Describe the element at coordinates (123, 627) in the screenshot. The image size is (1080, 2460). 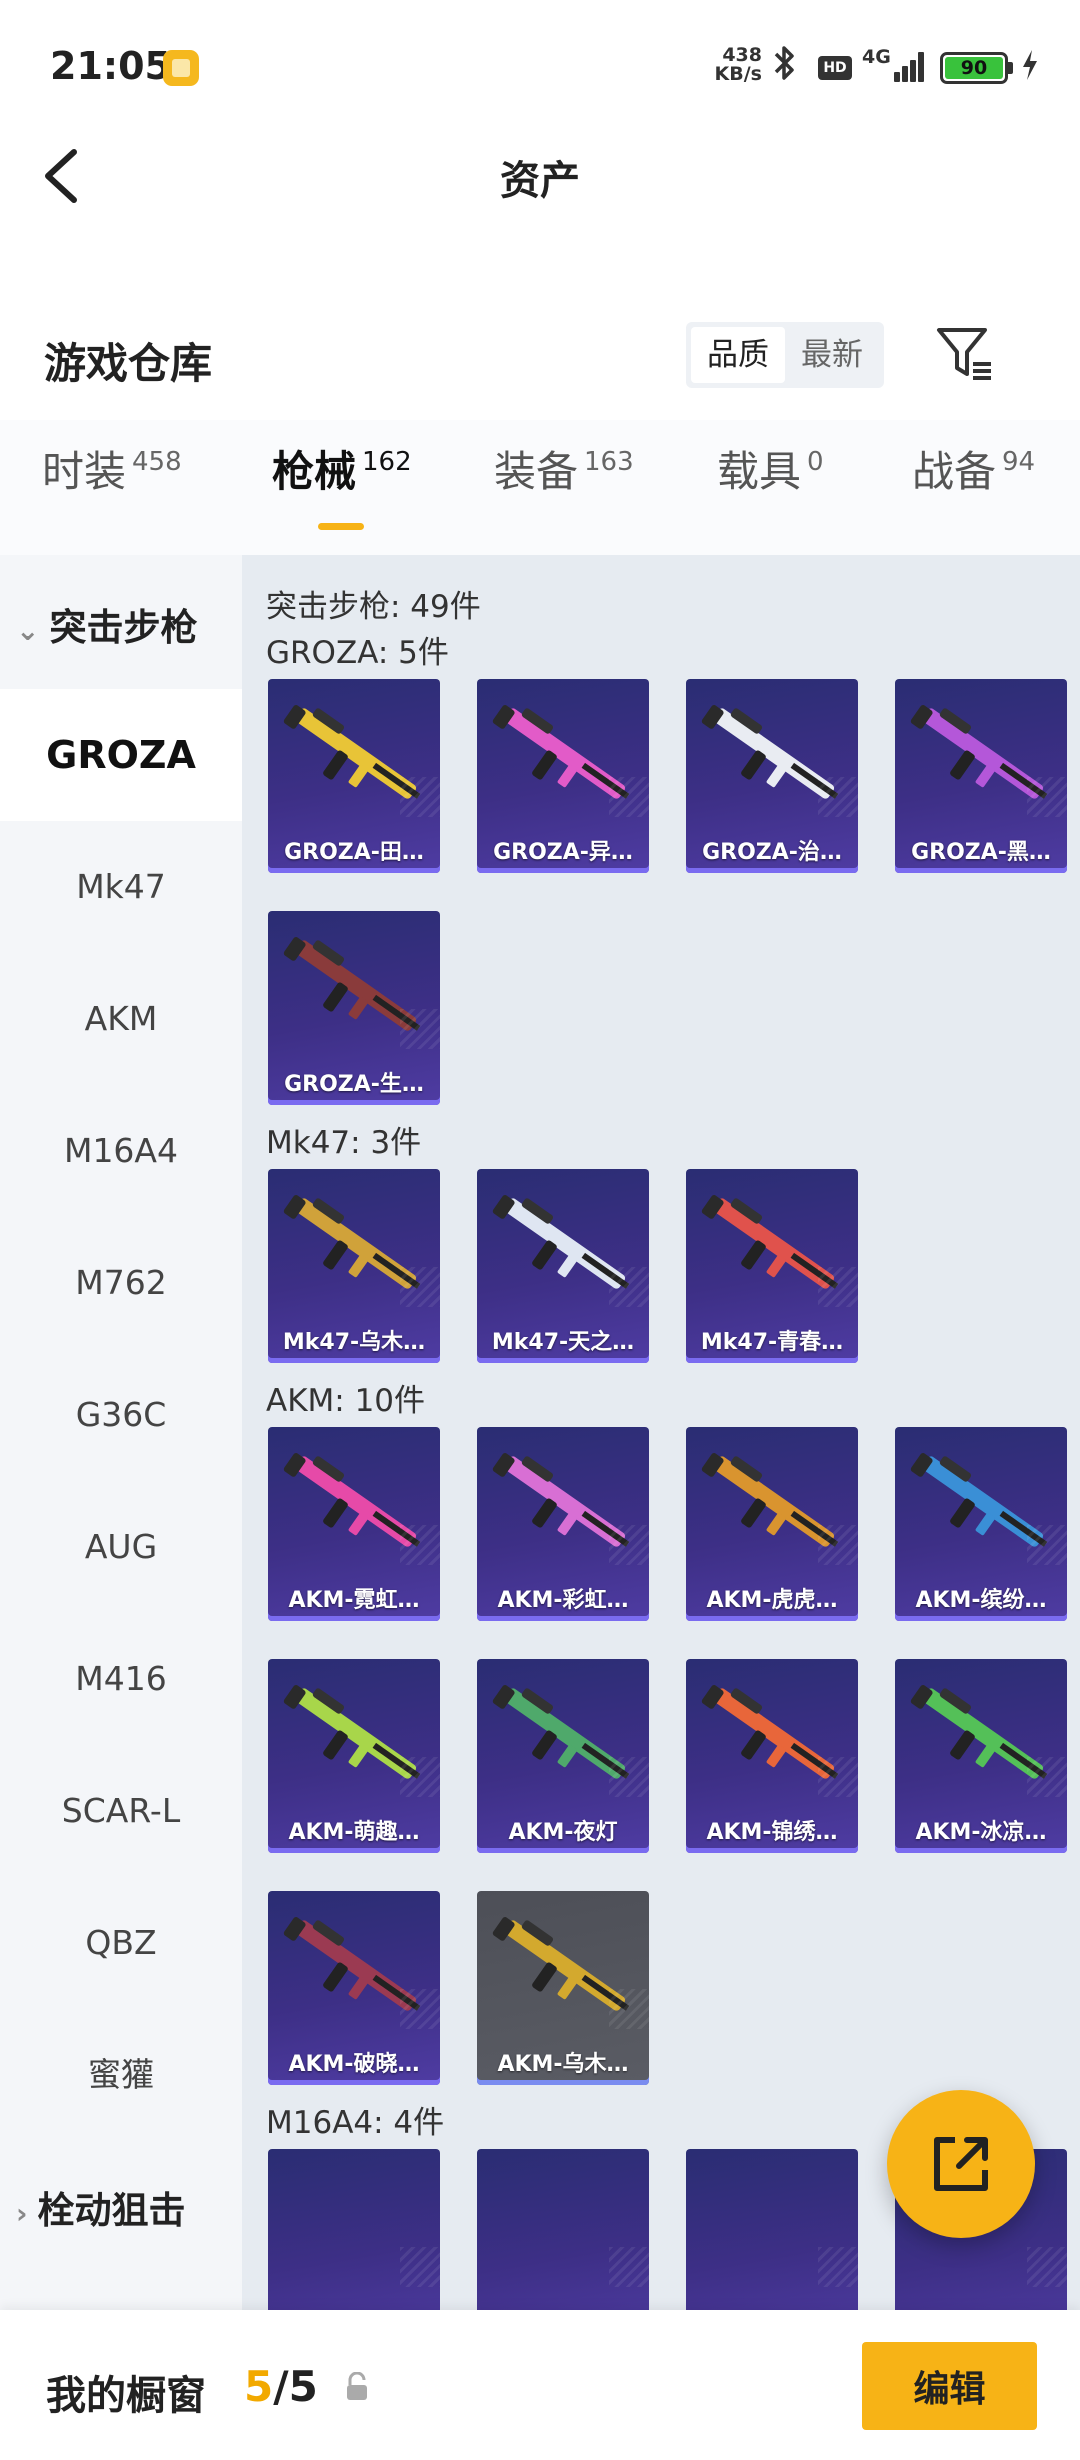
I see `sidebar-group-label: 突击步枪` at that location.